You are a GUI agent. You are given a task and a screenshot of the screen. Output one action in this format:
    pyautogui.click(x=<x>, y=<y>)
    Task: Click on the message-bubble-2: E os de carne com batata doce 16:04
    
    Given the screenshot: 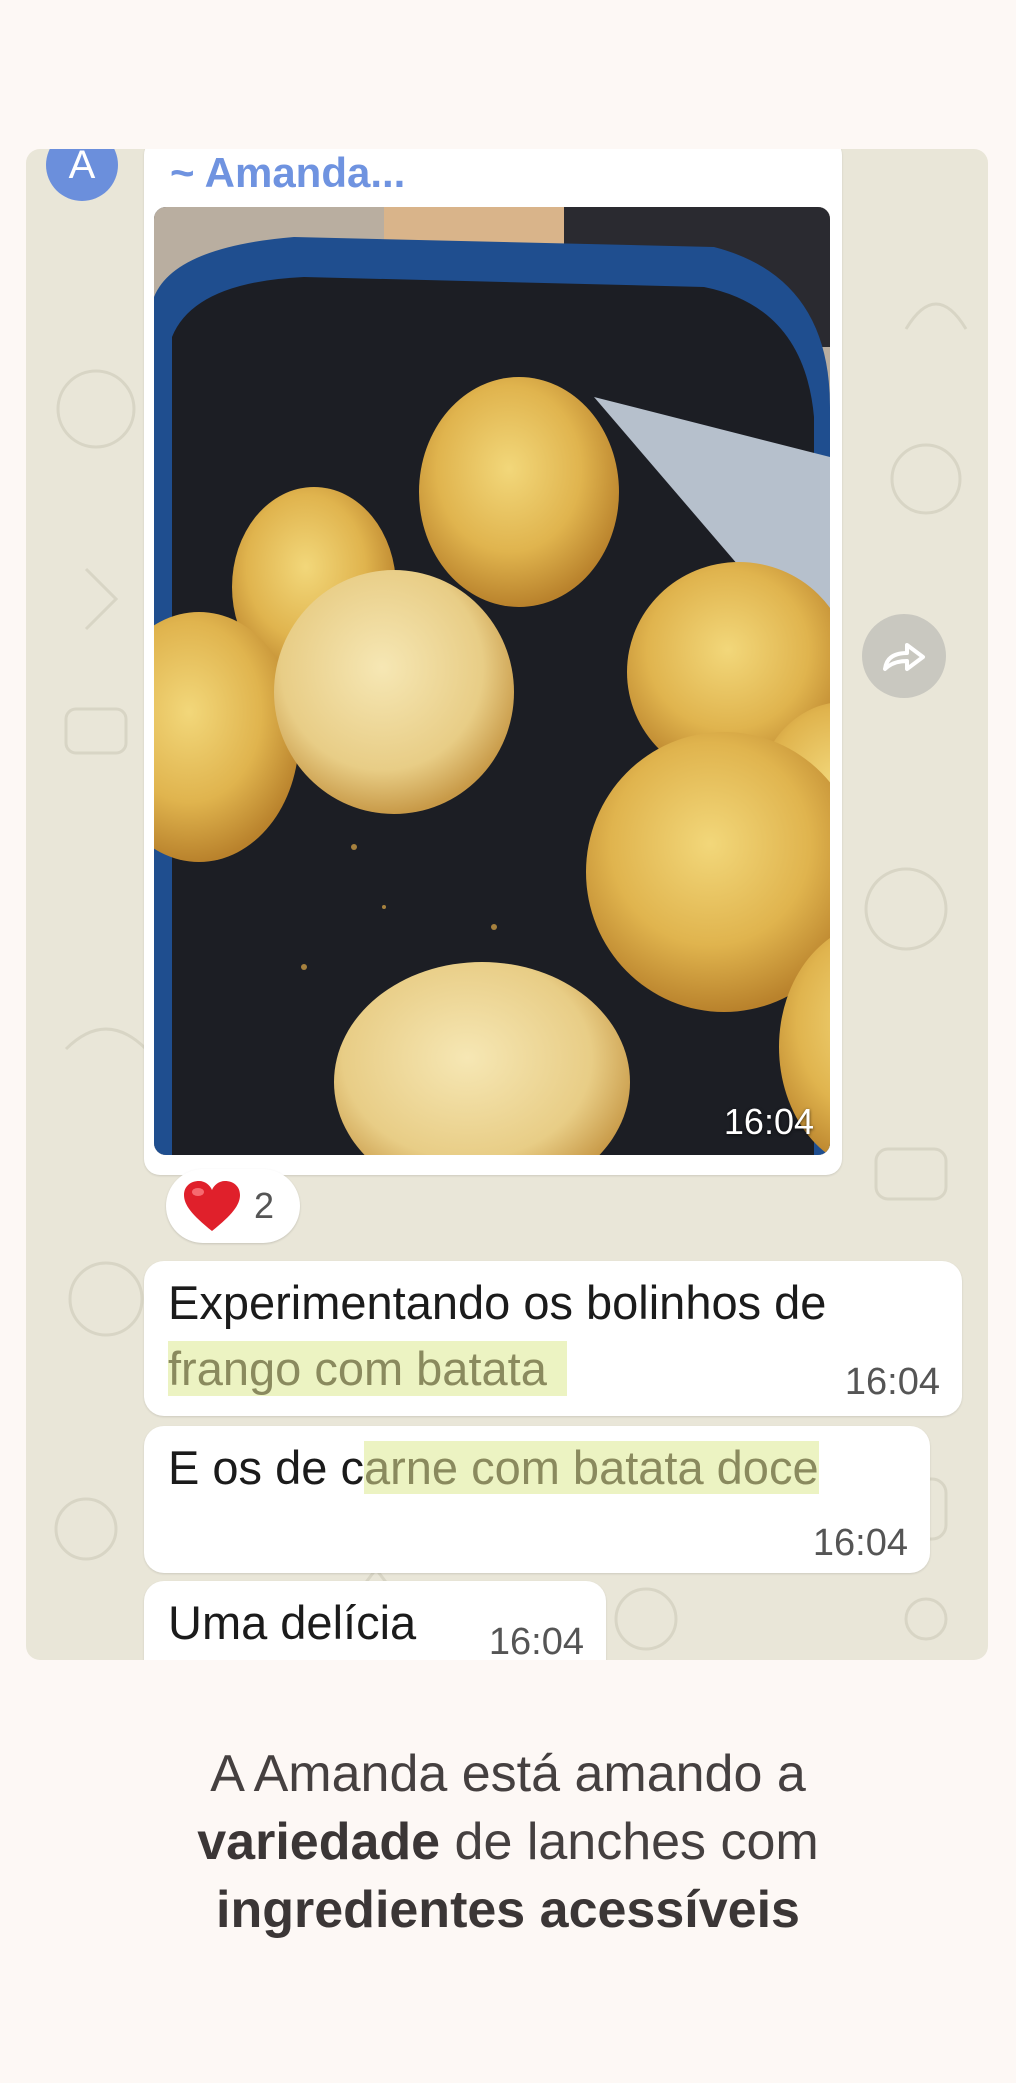 What is the action you would take?
    pyautogui.click(x=537, y=1499)
    